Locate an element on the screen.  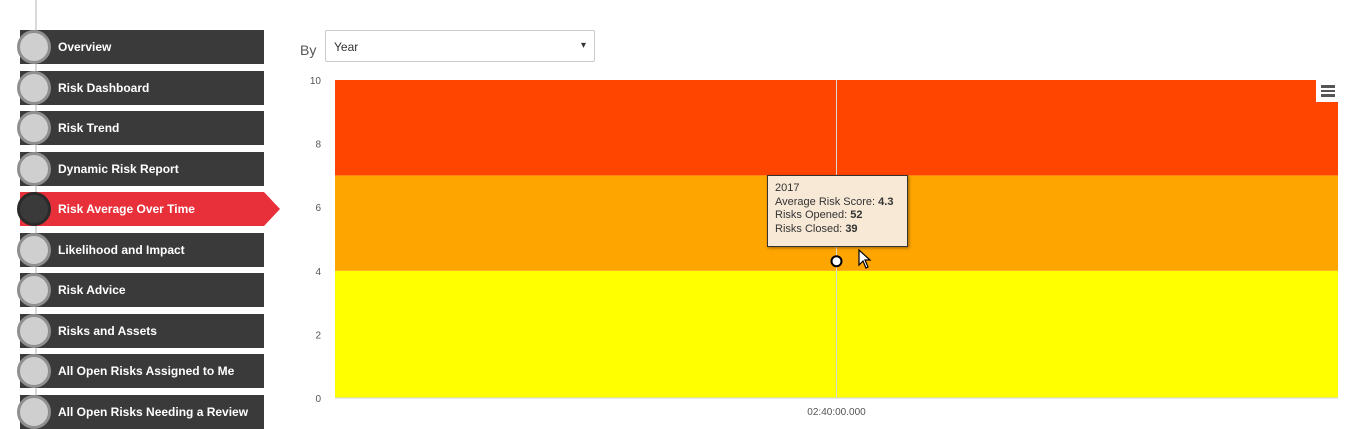
tooltip-opened-value: 52 is located at coordinates (856, 215).